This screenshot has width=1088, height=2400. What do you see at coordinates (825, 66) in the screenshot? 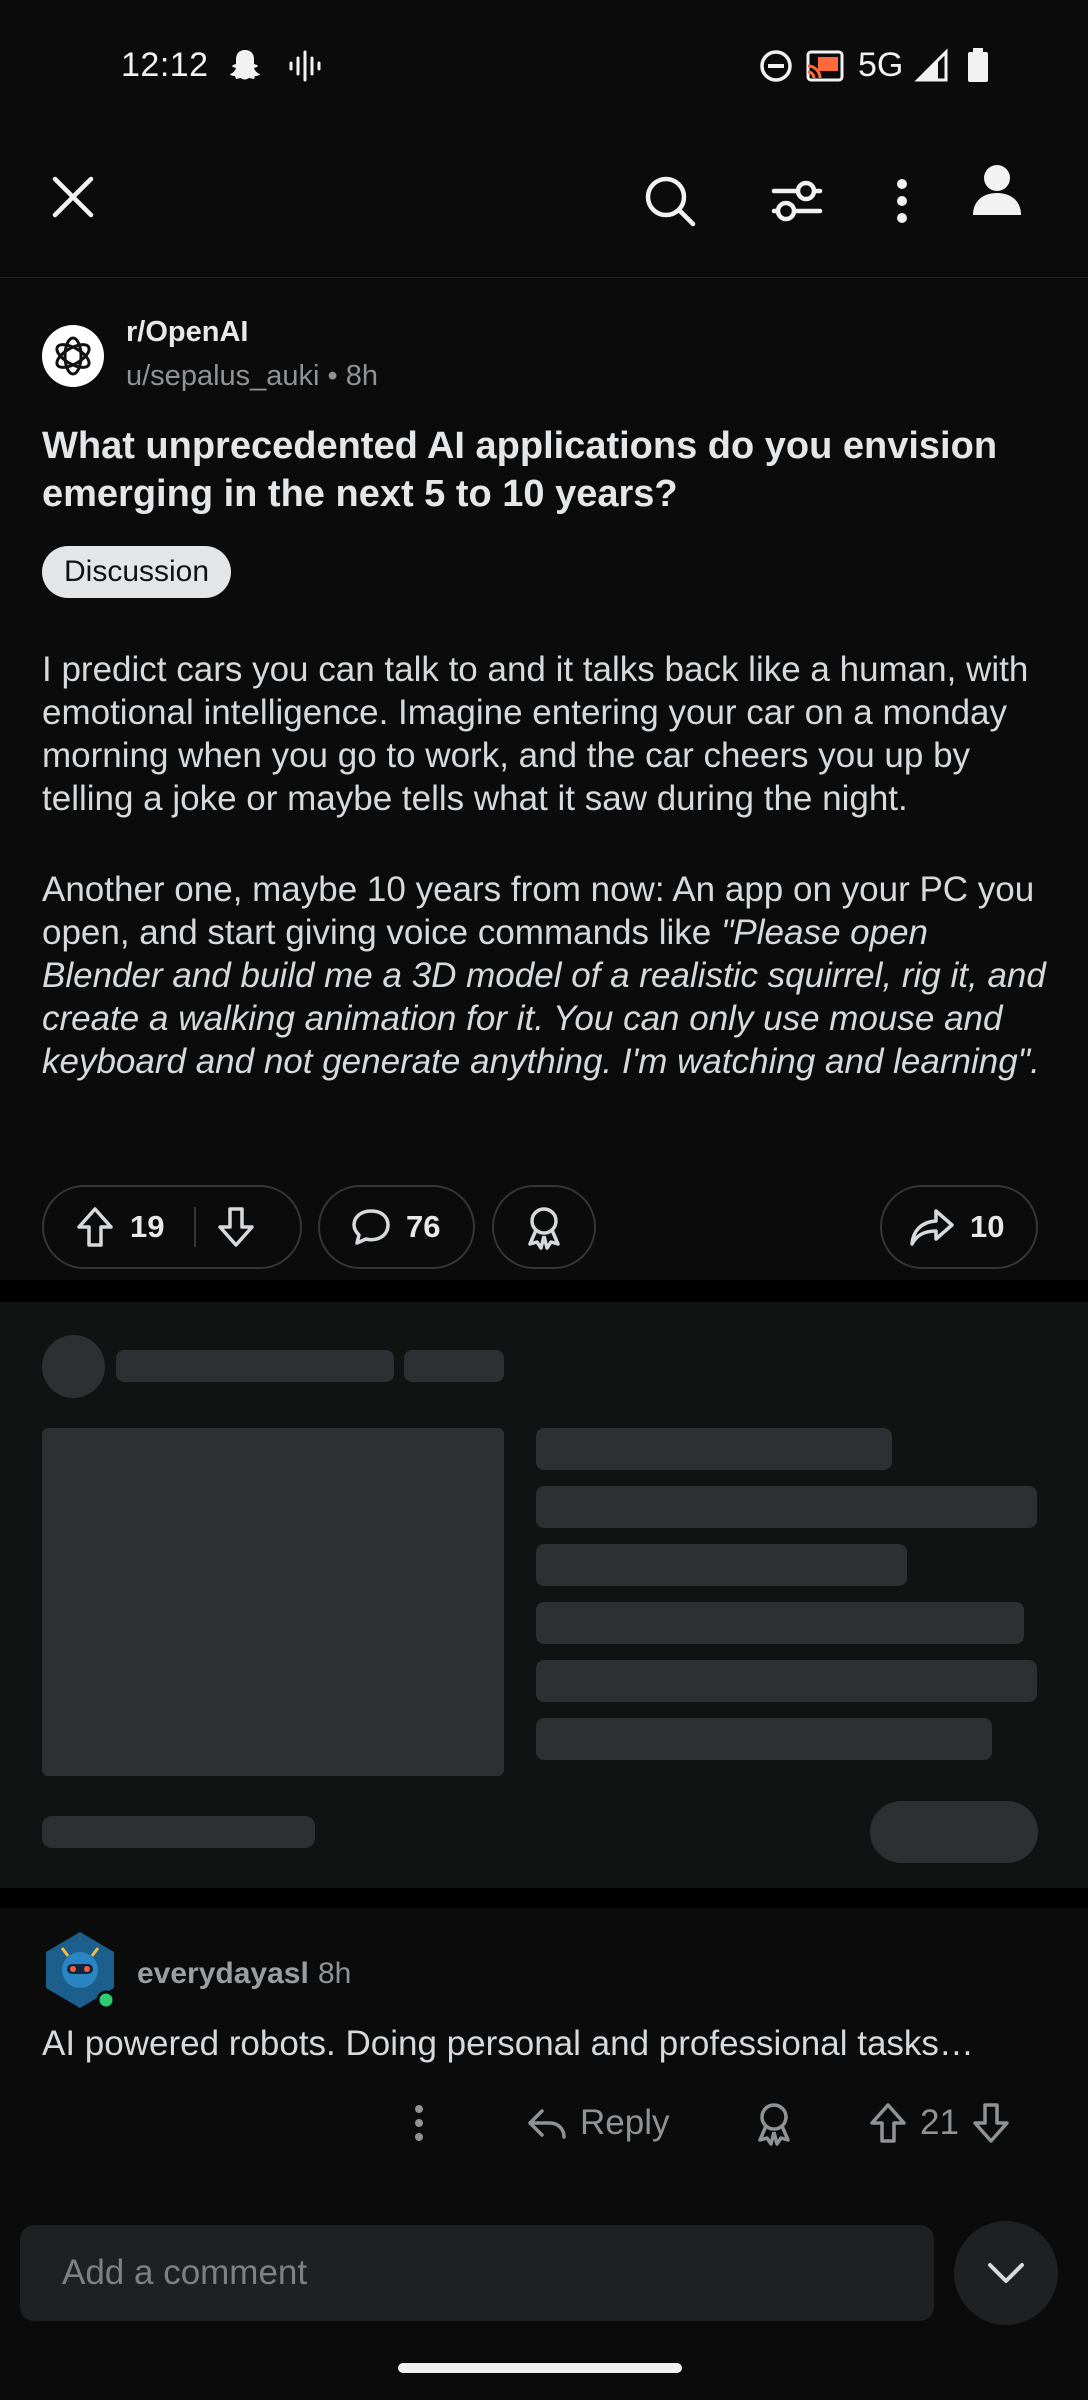
I see `cast-icon` at bounding box center [825, 66].